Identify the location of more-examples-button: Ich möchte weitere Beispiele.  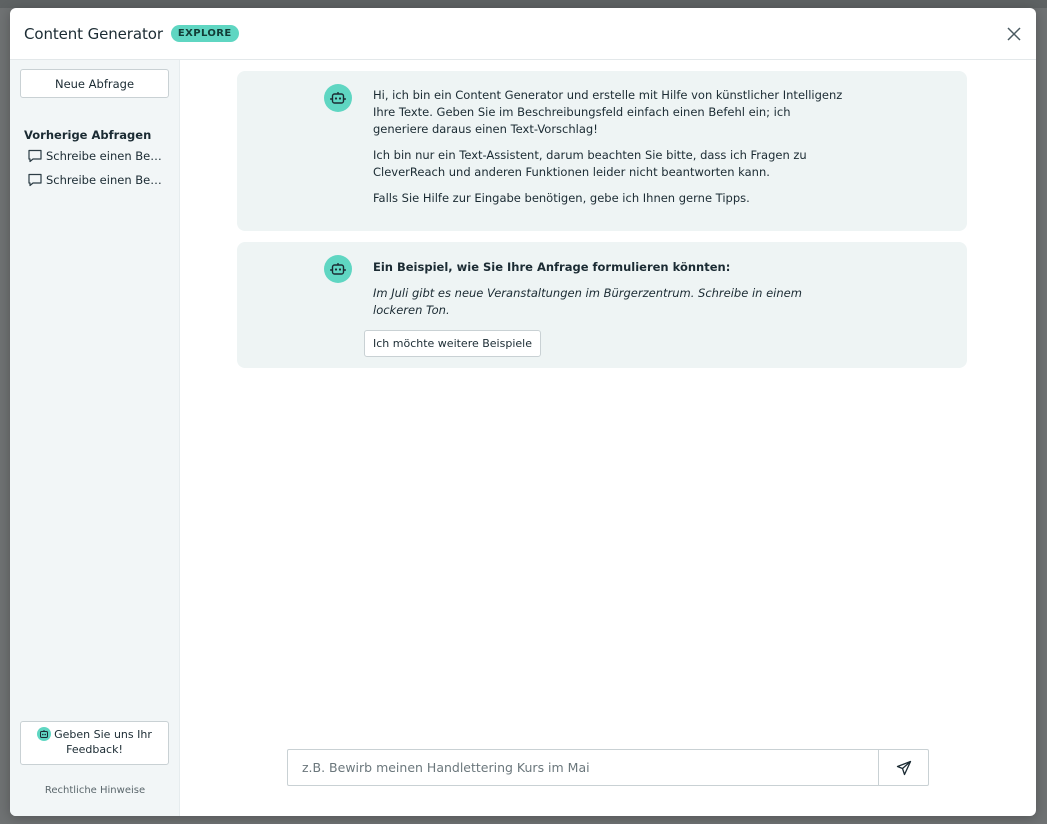
(452, 343).